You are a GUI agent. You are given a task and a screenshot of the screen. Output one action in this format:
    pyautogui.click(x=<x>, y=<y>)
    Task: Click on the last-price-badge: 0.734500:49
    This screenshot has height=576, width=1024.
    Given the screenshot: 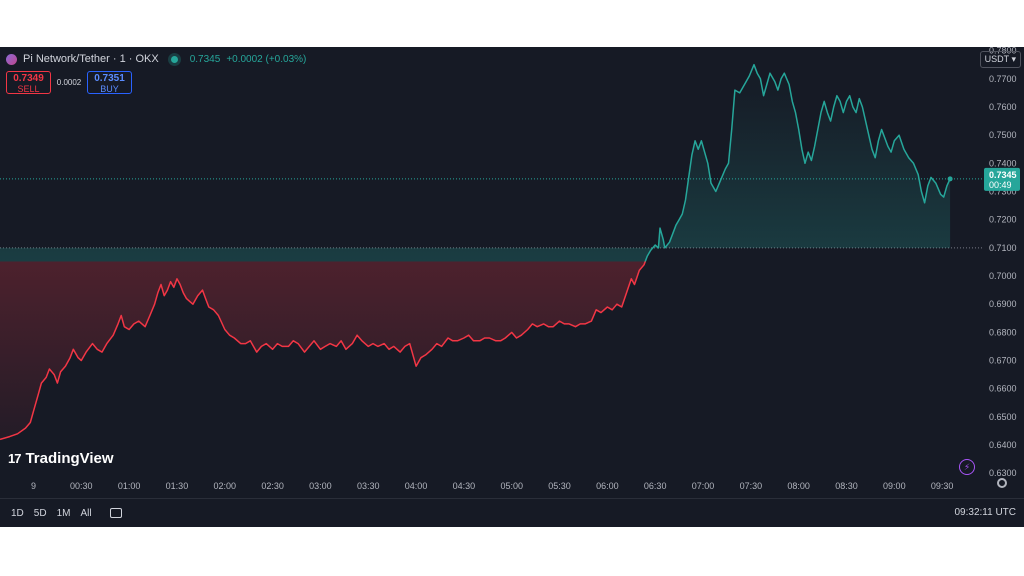 What is the action you would take?
    pyautogui.click(x=1002, y=179)
    